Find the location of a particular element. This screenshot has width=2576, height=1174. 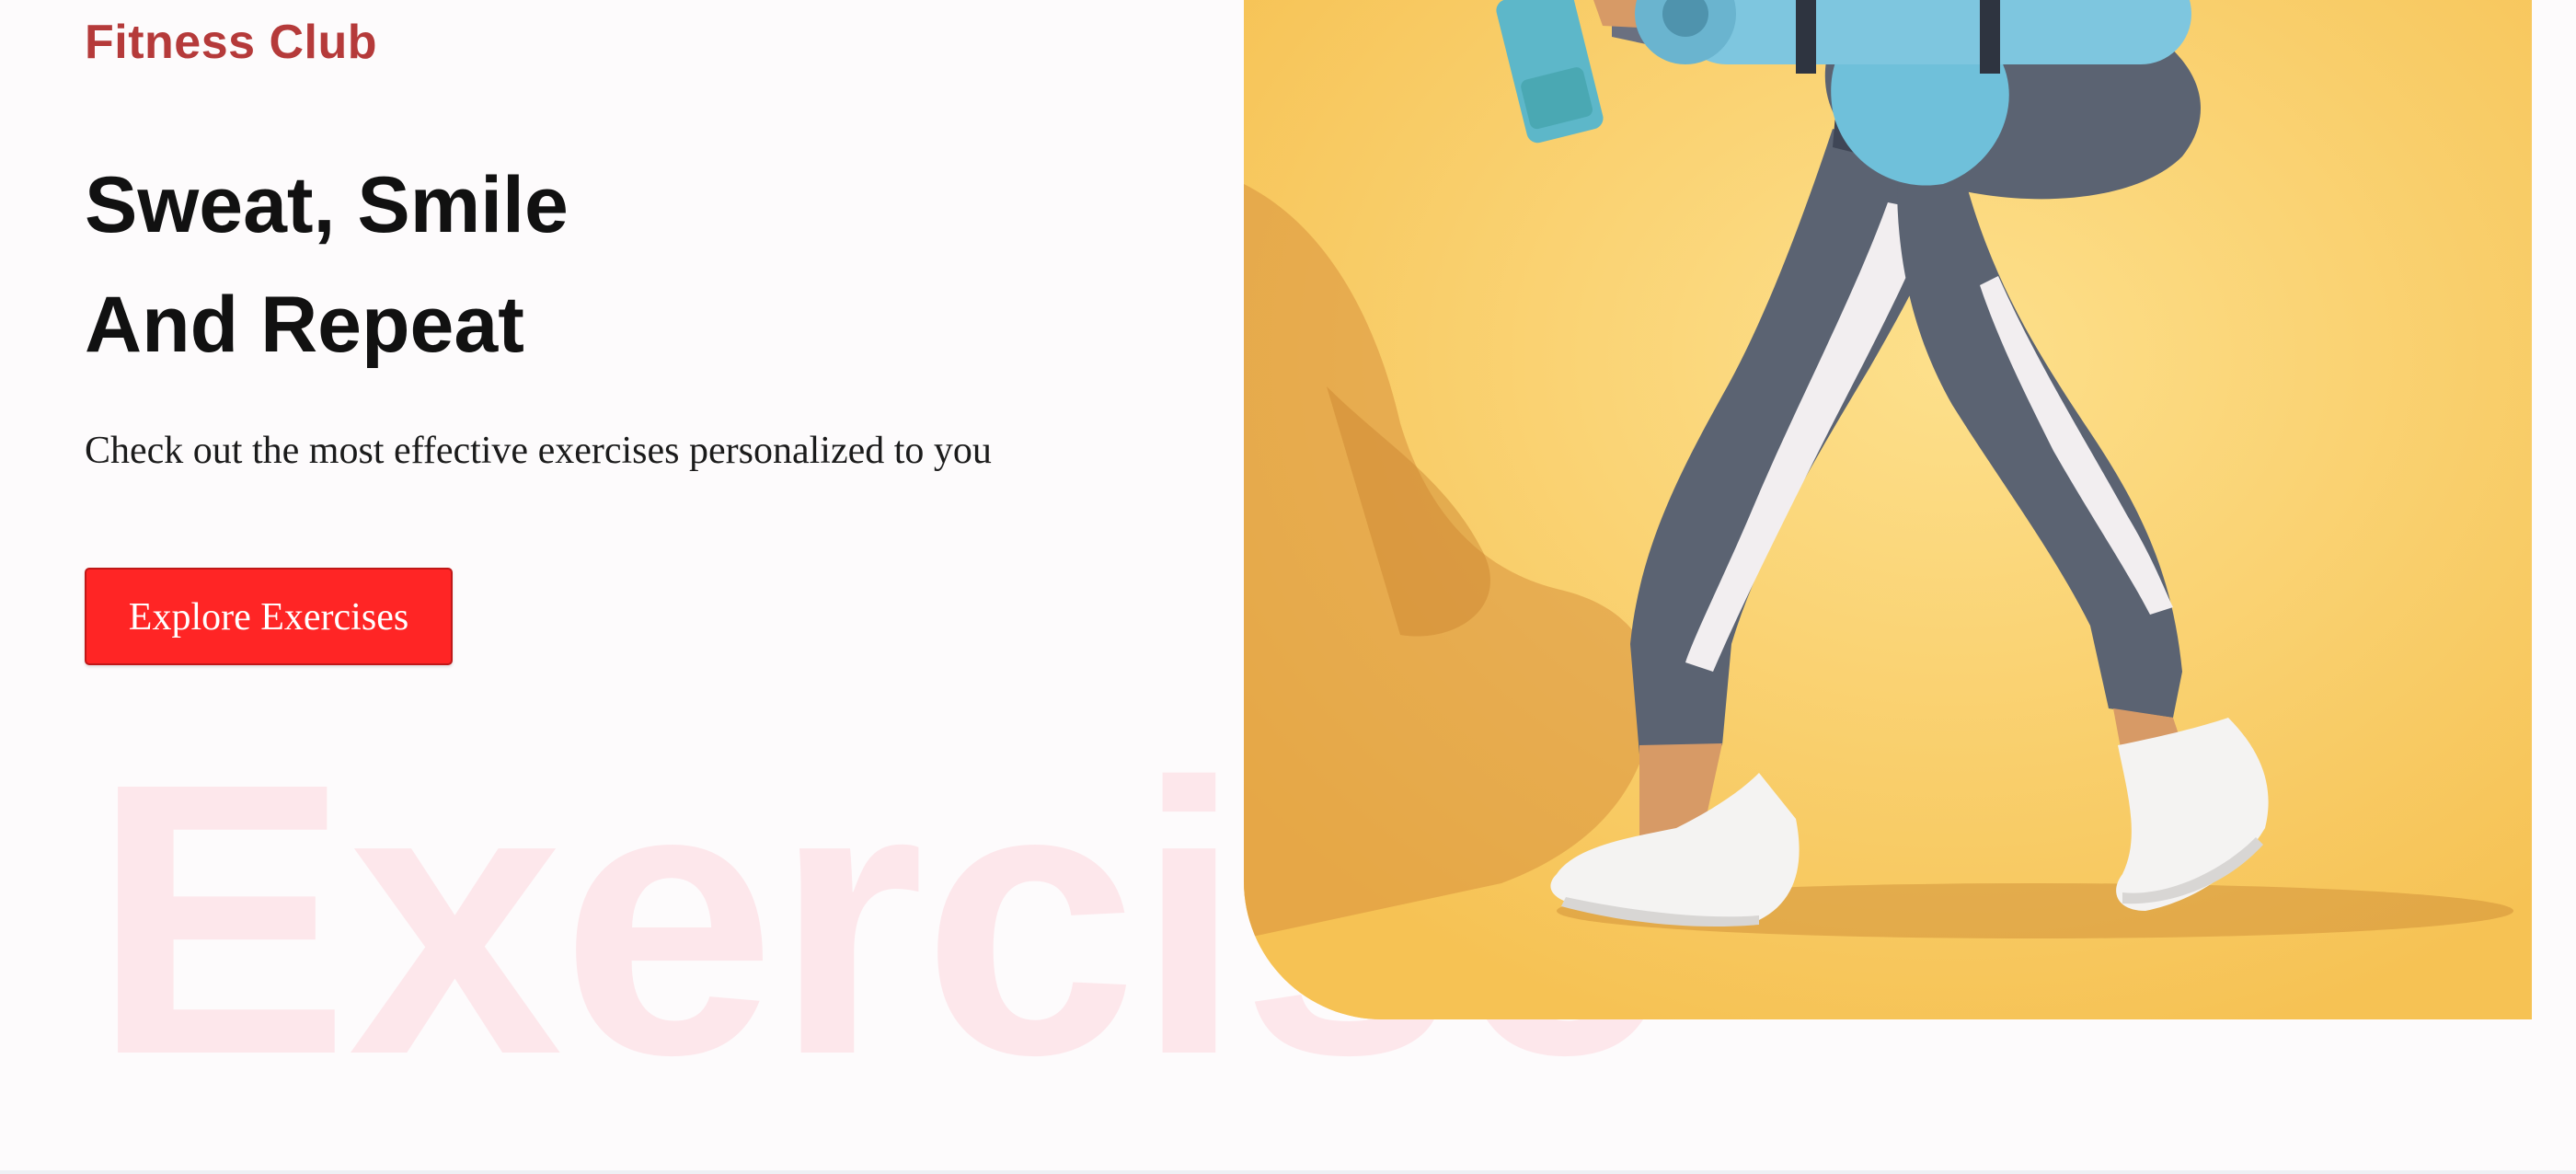

explore-exercises-button: Explore Exercises is located at coordinates (269, 616).